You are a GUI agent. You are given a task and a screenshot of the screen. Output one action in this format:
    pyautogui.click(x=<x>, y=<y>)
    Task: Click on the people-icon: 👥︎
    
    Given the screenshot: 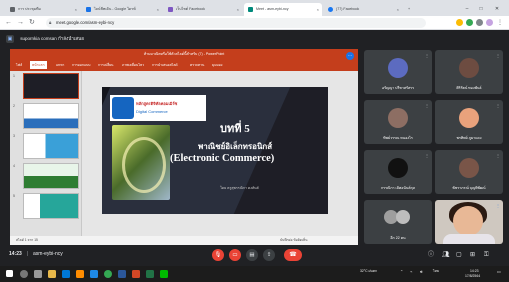 What is the action you would take?
    pyautogui.click(x=446, y=255)
    